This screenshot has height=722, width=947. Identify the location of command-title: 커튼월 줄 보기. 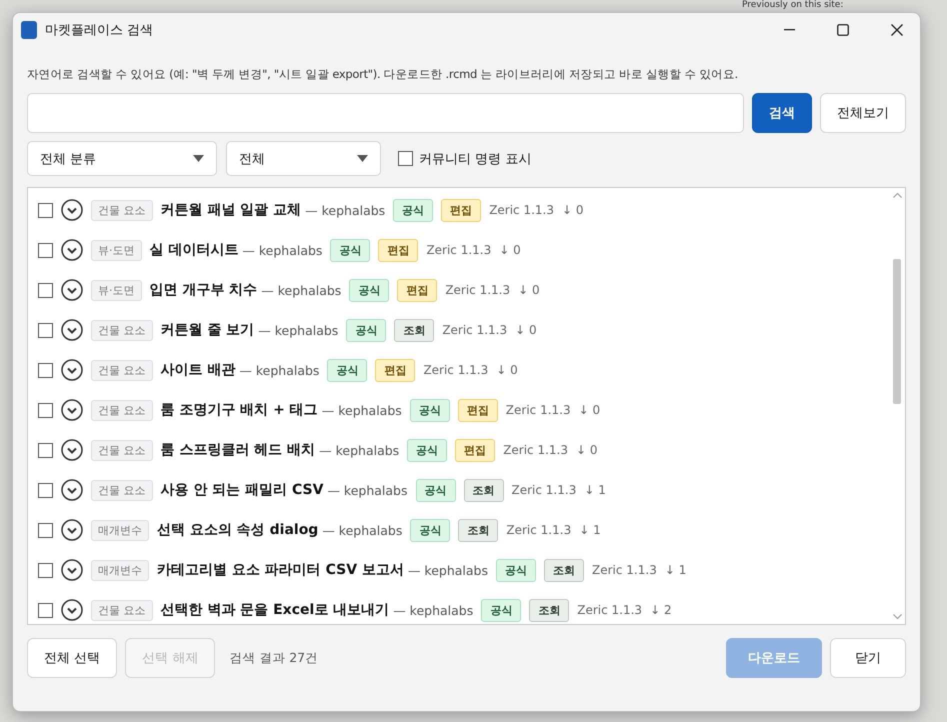
(207, 330).